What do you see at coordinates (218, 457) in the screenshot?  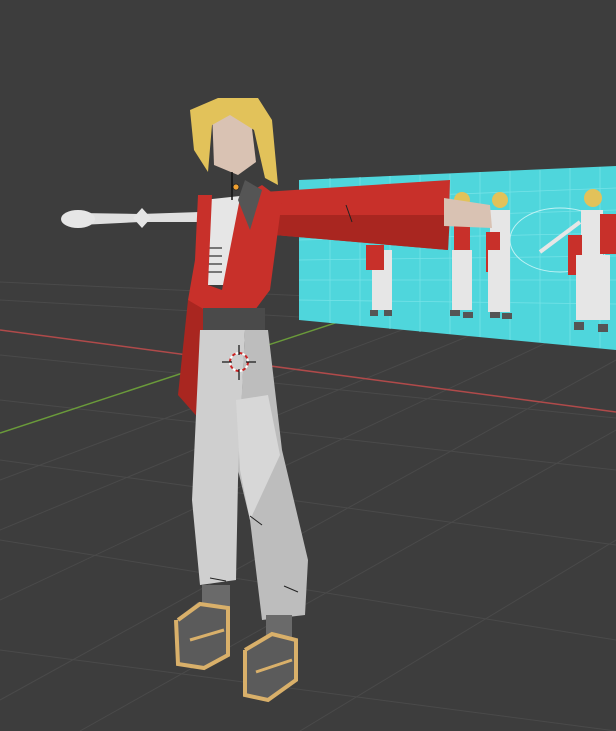 I see `character-pants-left` at bounding box center [218, 457].